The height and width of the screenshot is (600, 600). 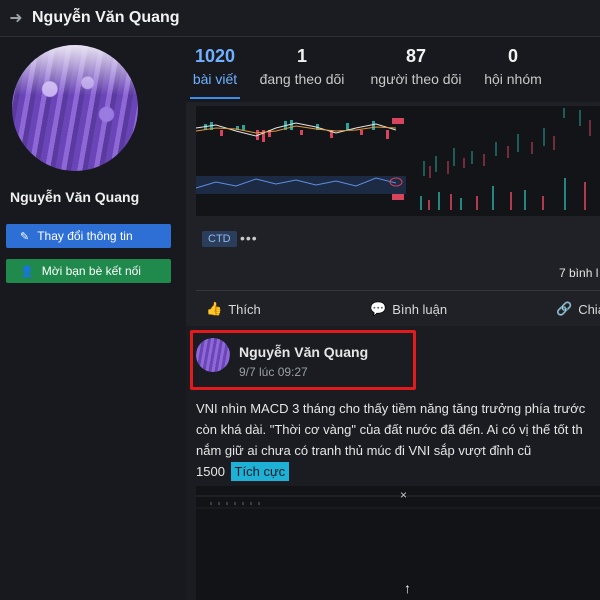 I want to click on previous-post-chart-image, so click(x=398, y=161).